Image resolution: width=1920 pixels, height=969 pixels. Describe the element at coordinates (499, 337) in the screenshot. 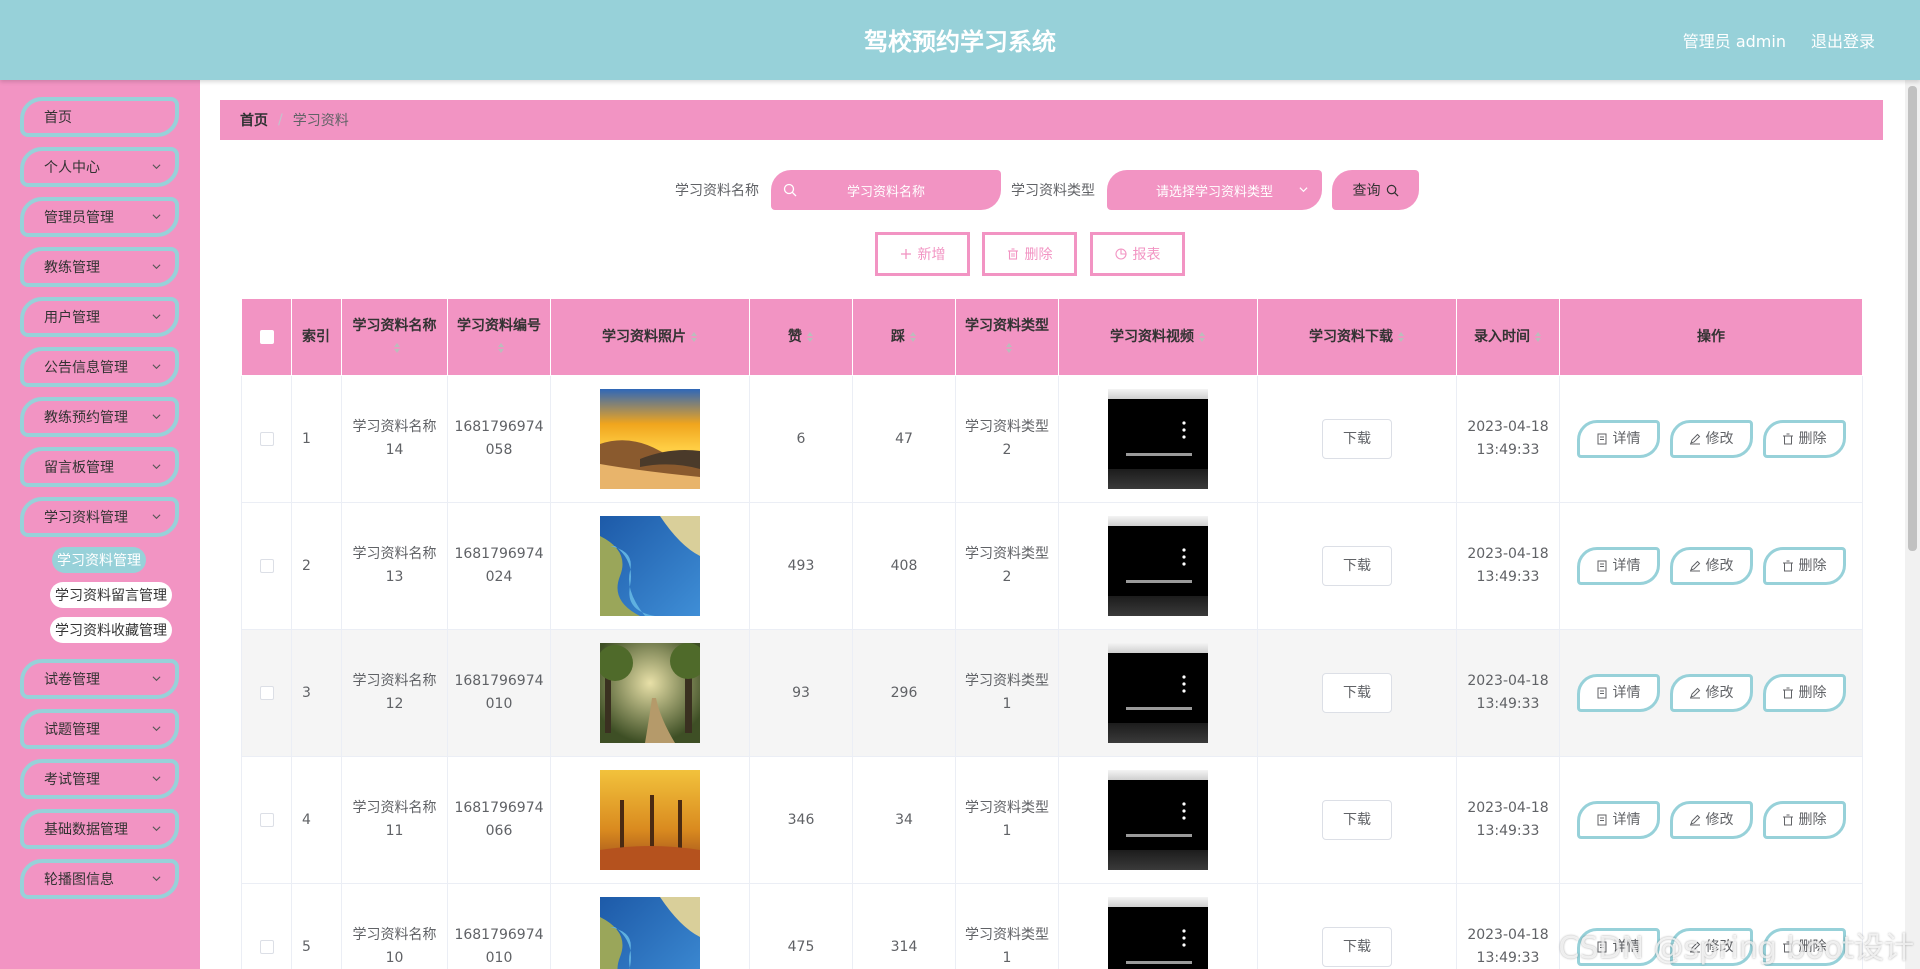

I see `col-code: 学习资料编号` at that location.